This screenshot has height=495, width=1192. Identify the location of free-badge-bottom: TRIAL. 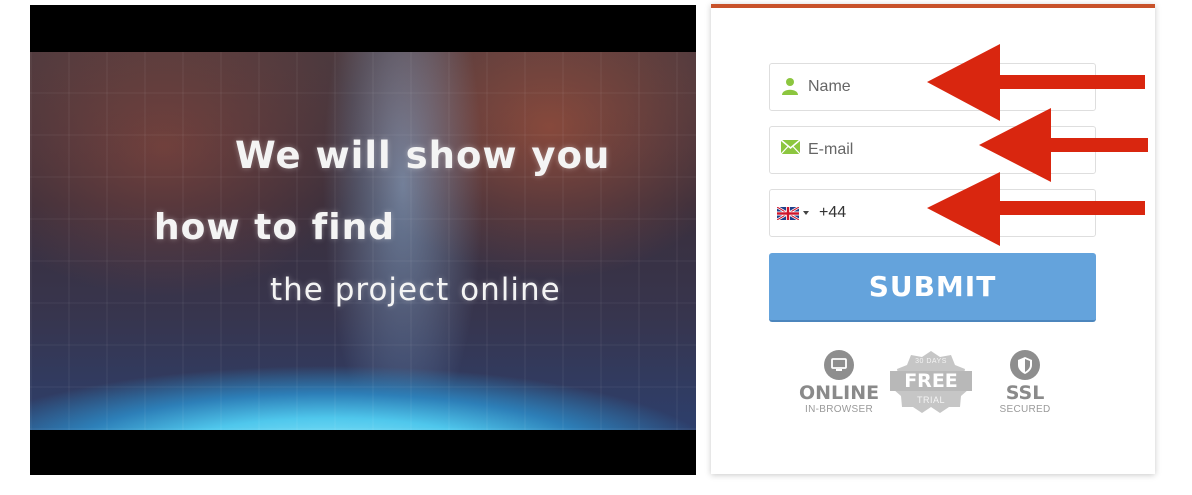
(930, 400).